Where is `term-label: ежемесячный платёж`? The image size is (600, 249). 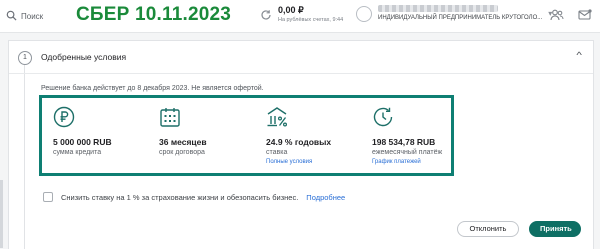
term-label: ежемесячный платёж is located at coordinates (407, 152).